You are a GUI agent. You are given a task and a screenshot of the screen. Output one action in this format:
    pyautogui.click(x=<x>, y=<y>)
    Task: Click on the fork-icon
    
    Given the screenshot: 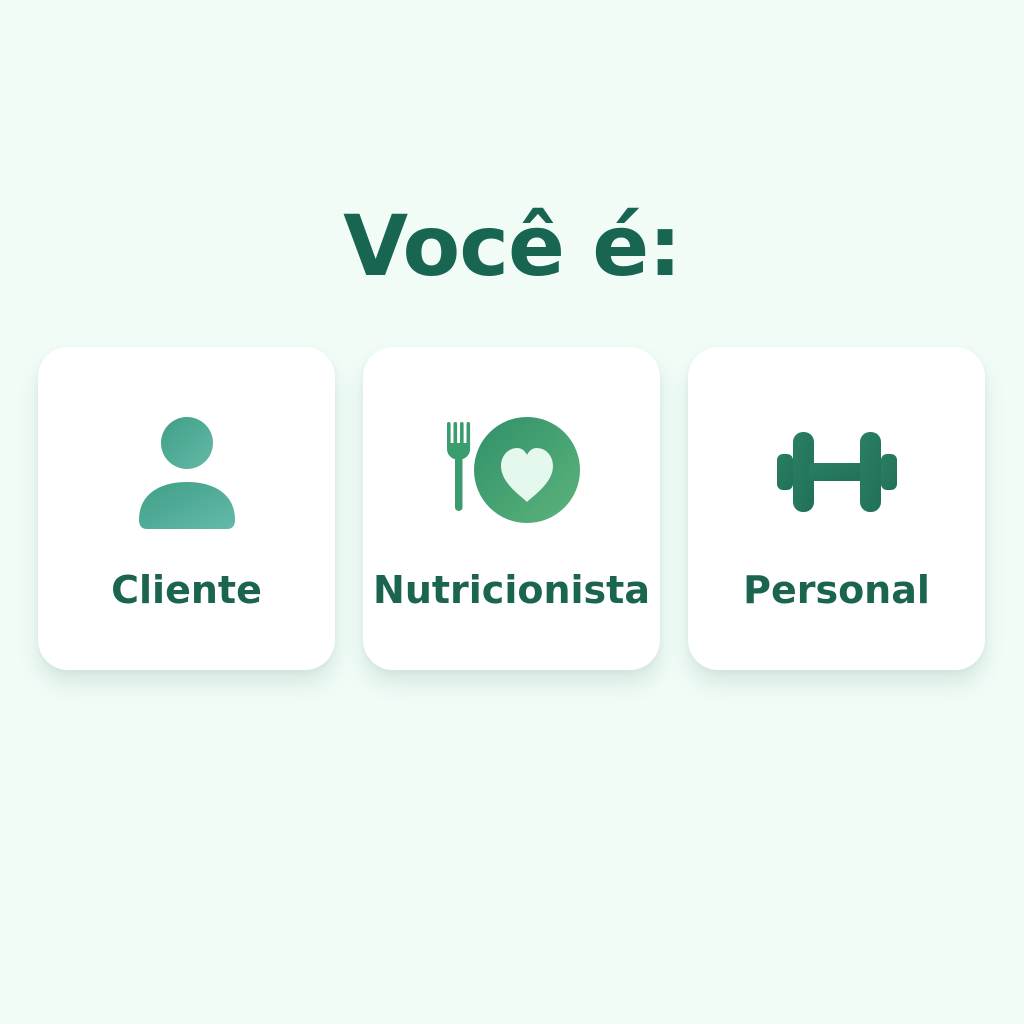 What is the action you would take?
    pyautogui.click(x=458, y=466)
    